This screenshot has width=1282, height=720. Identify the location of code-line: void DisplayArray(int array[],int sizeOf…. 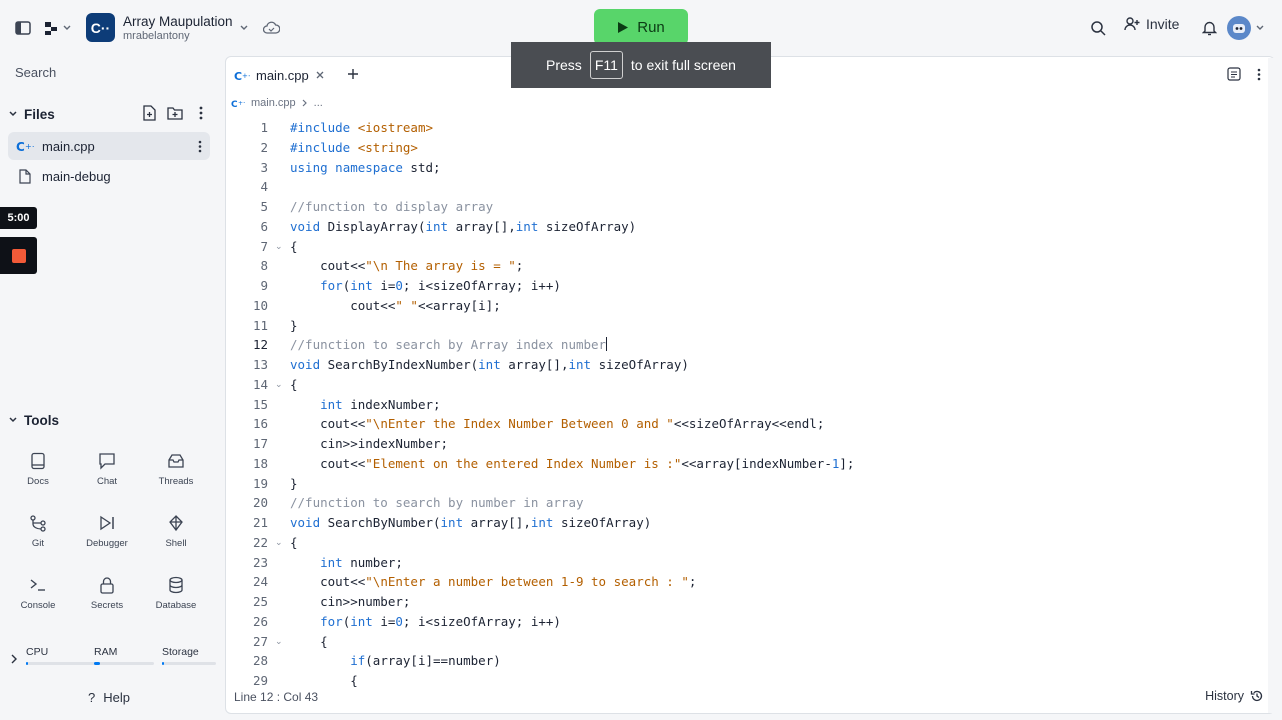
(463, 226).